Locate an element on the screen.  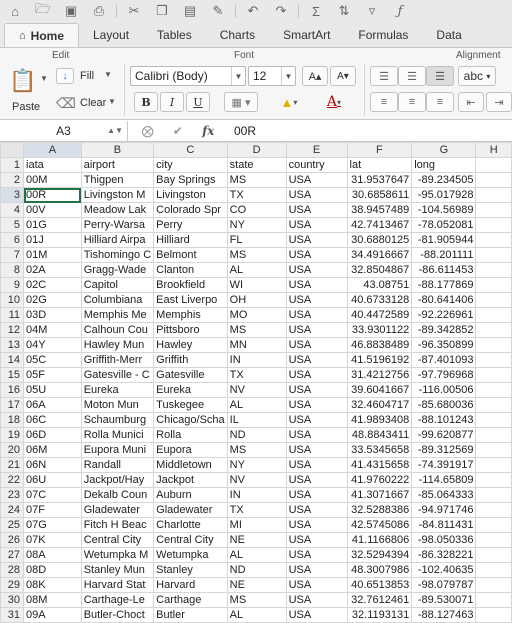
cell: 34.4916667 is located at coordinates (379, 255).